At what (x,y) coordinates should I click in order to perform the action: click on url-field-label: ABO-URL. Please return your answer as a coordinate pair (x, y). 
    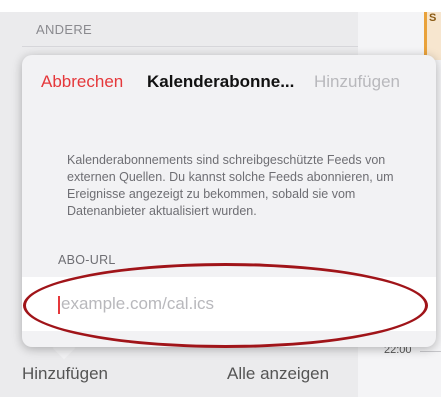
    Looking at the image, I should click on (87, 260).